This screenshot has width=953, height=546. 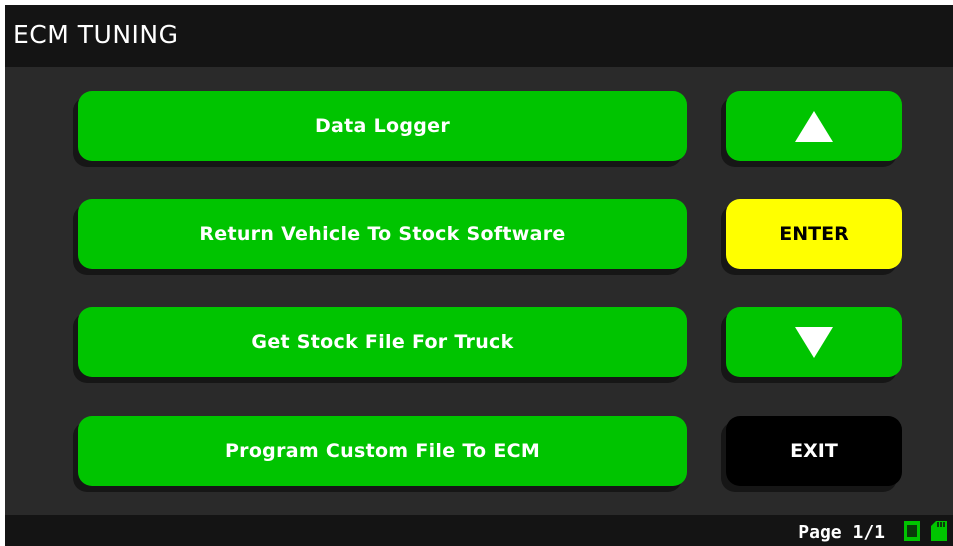 What do you see at coordinates (814, 234) in the screenshot?
I see `enter-button: ENTER` at bounding box center [814, 234].